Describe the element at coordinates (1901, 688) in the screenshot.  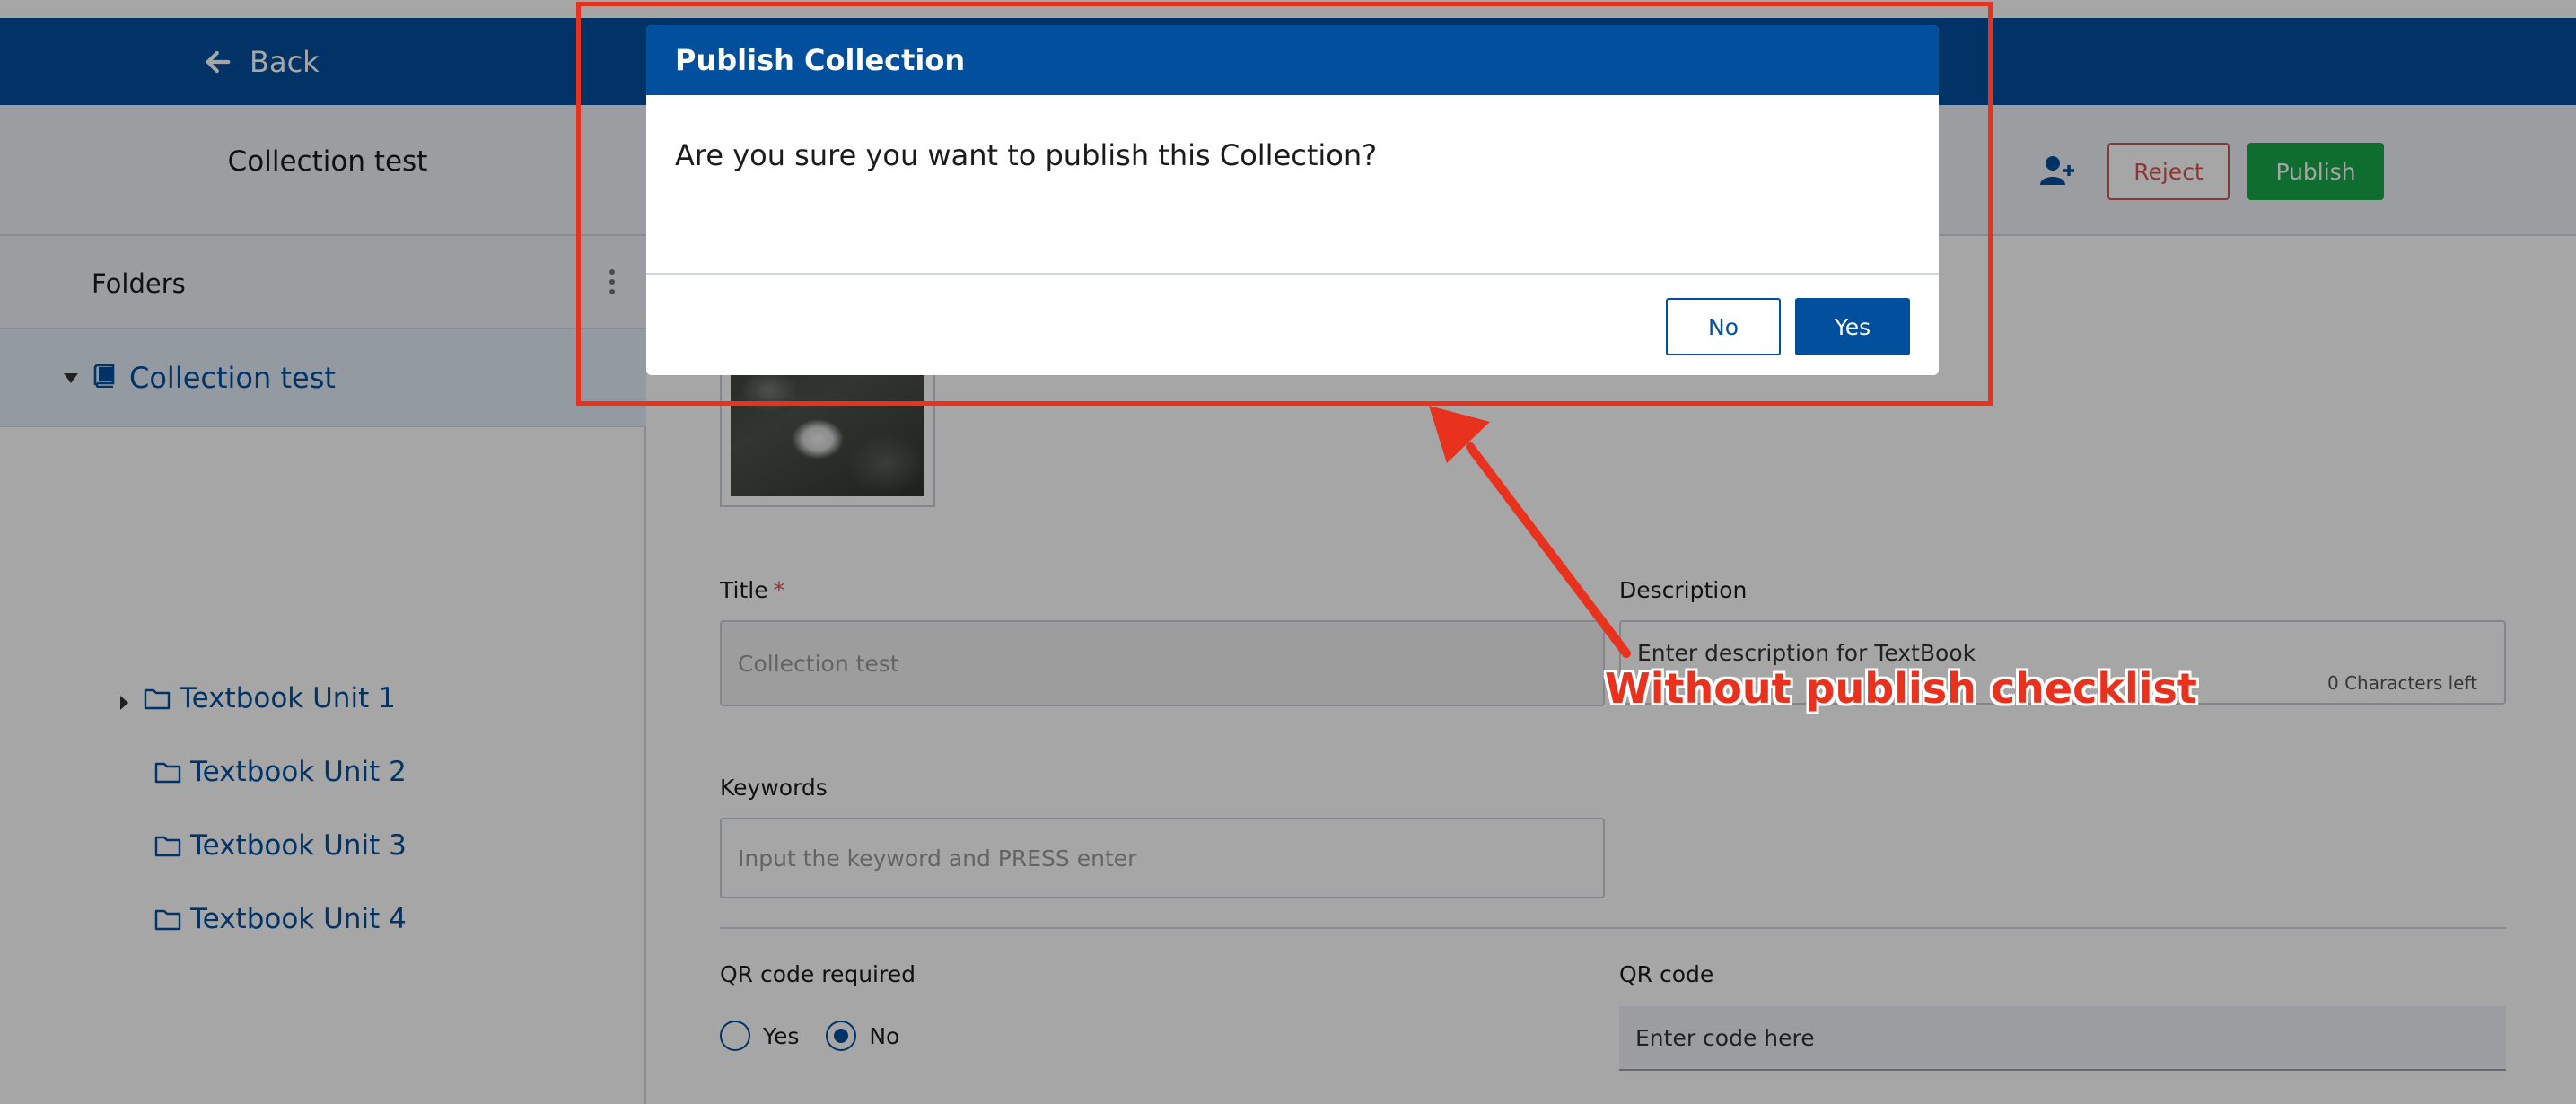
I see `annotation-label: Without publish checklist` at that location.